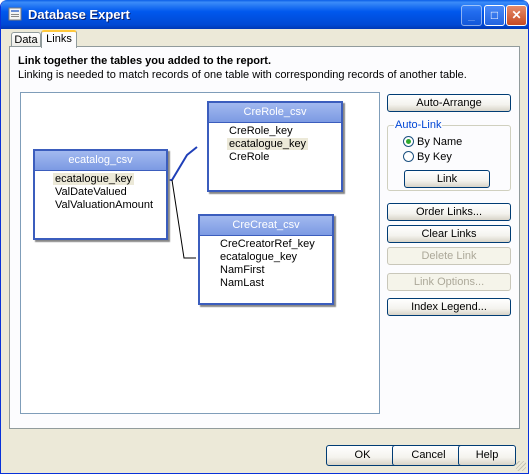  I want to click on window-title: Database Expert, so click(79, 14).